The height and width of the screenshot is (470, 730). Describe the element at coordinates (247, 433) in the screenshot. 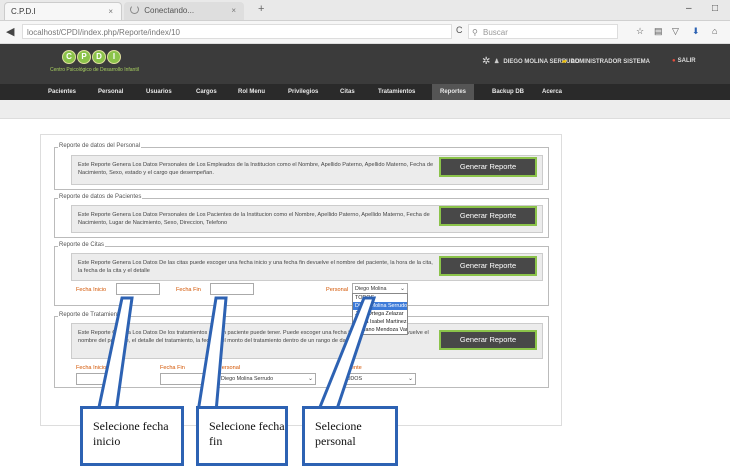

I see `callout-text: Selecione fecha fin` at that location.